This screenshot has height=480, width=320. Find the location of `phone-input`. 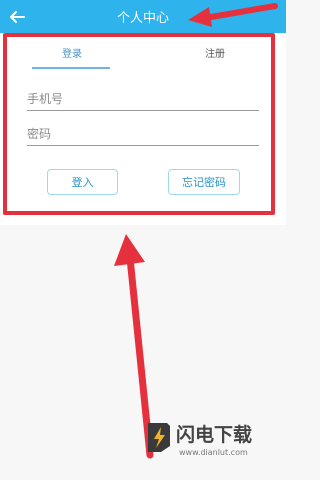

phone-input is located at coordinates (143, 99).